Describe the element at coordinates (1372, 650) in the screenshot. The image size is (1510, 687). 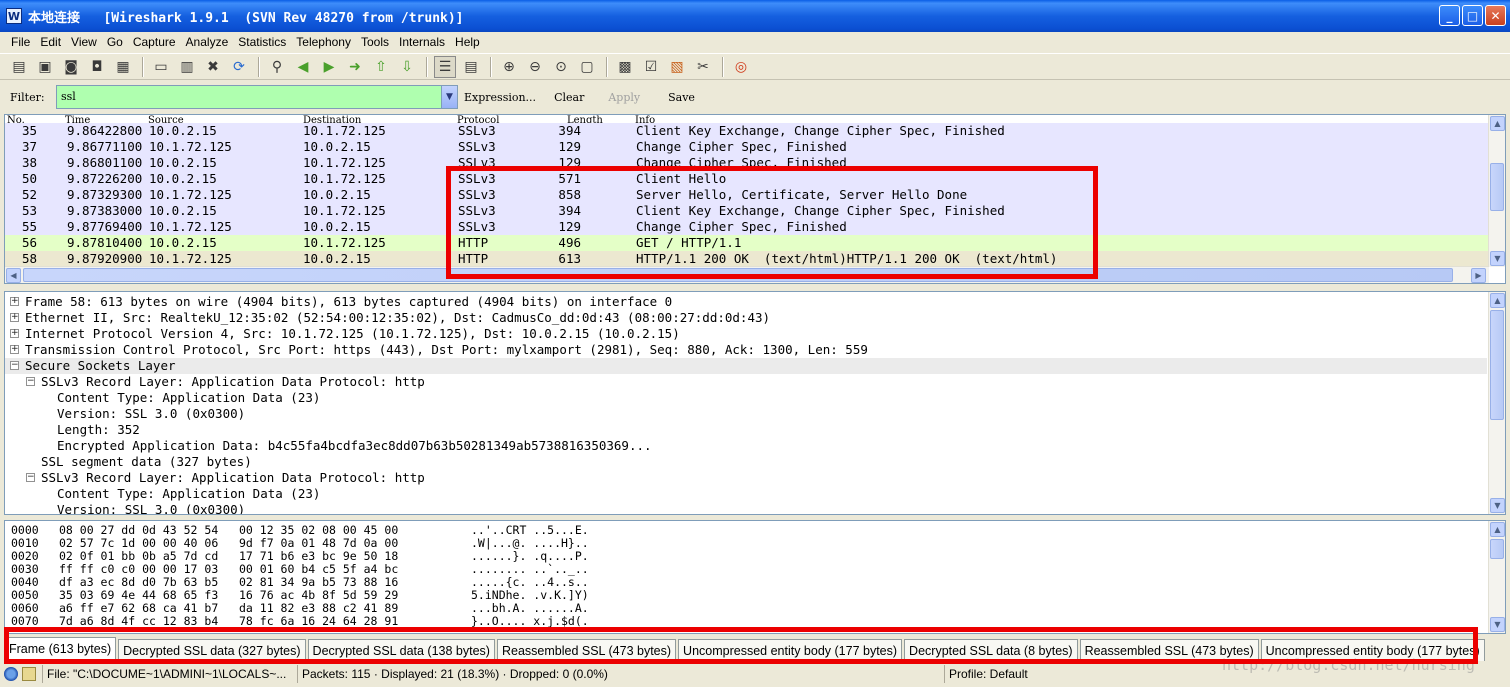
I see `tab-uncompressed-entity-2: Uncompressed entity body (177 bytes)` at that location.